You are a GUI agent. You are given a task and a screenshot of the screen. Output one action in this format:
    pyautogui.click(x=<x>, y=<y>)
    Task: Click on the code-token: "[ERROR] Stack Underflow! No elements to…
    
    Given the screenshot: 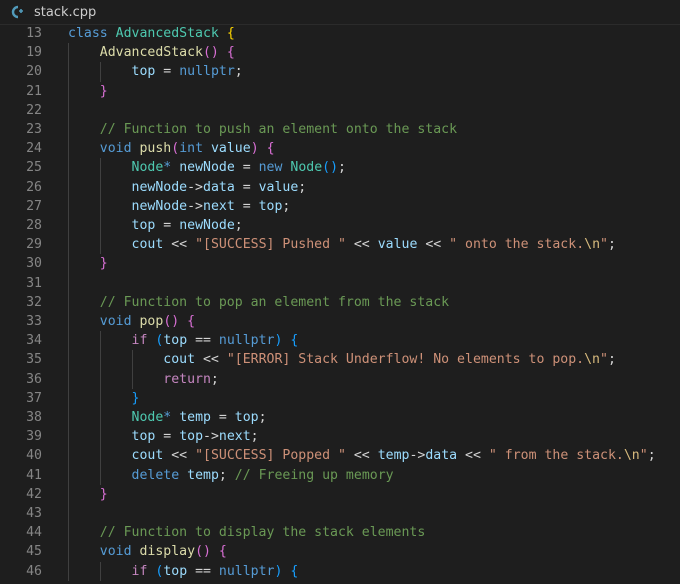 What is the action you would take?
    pyautogui.click(x=405, y=360)
    